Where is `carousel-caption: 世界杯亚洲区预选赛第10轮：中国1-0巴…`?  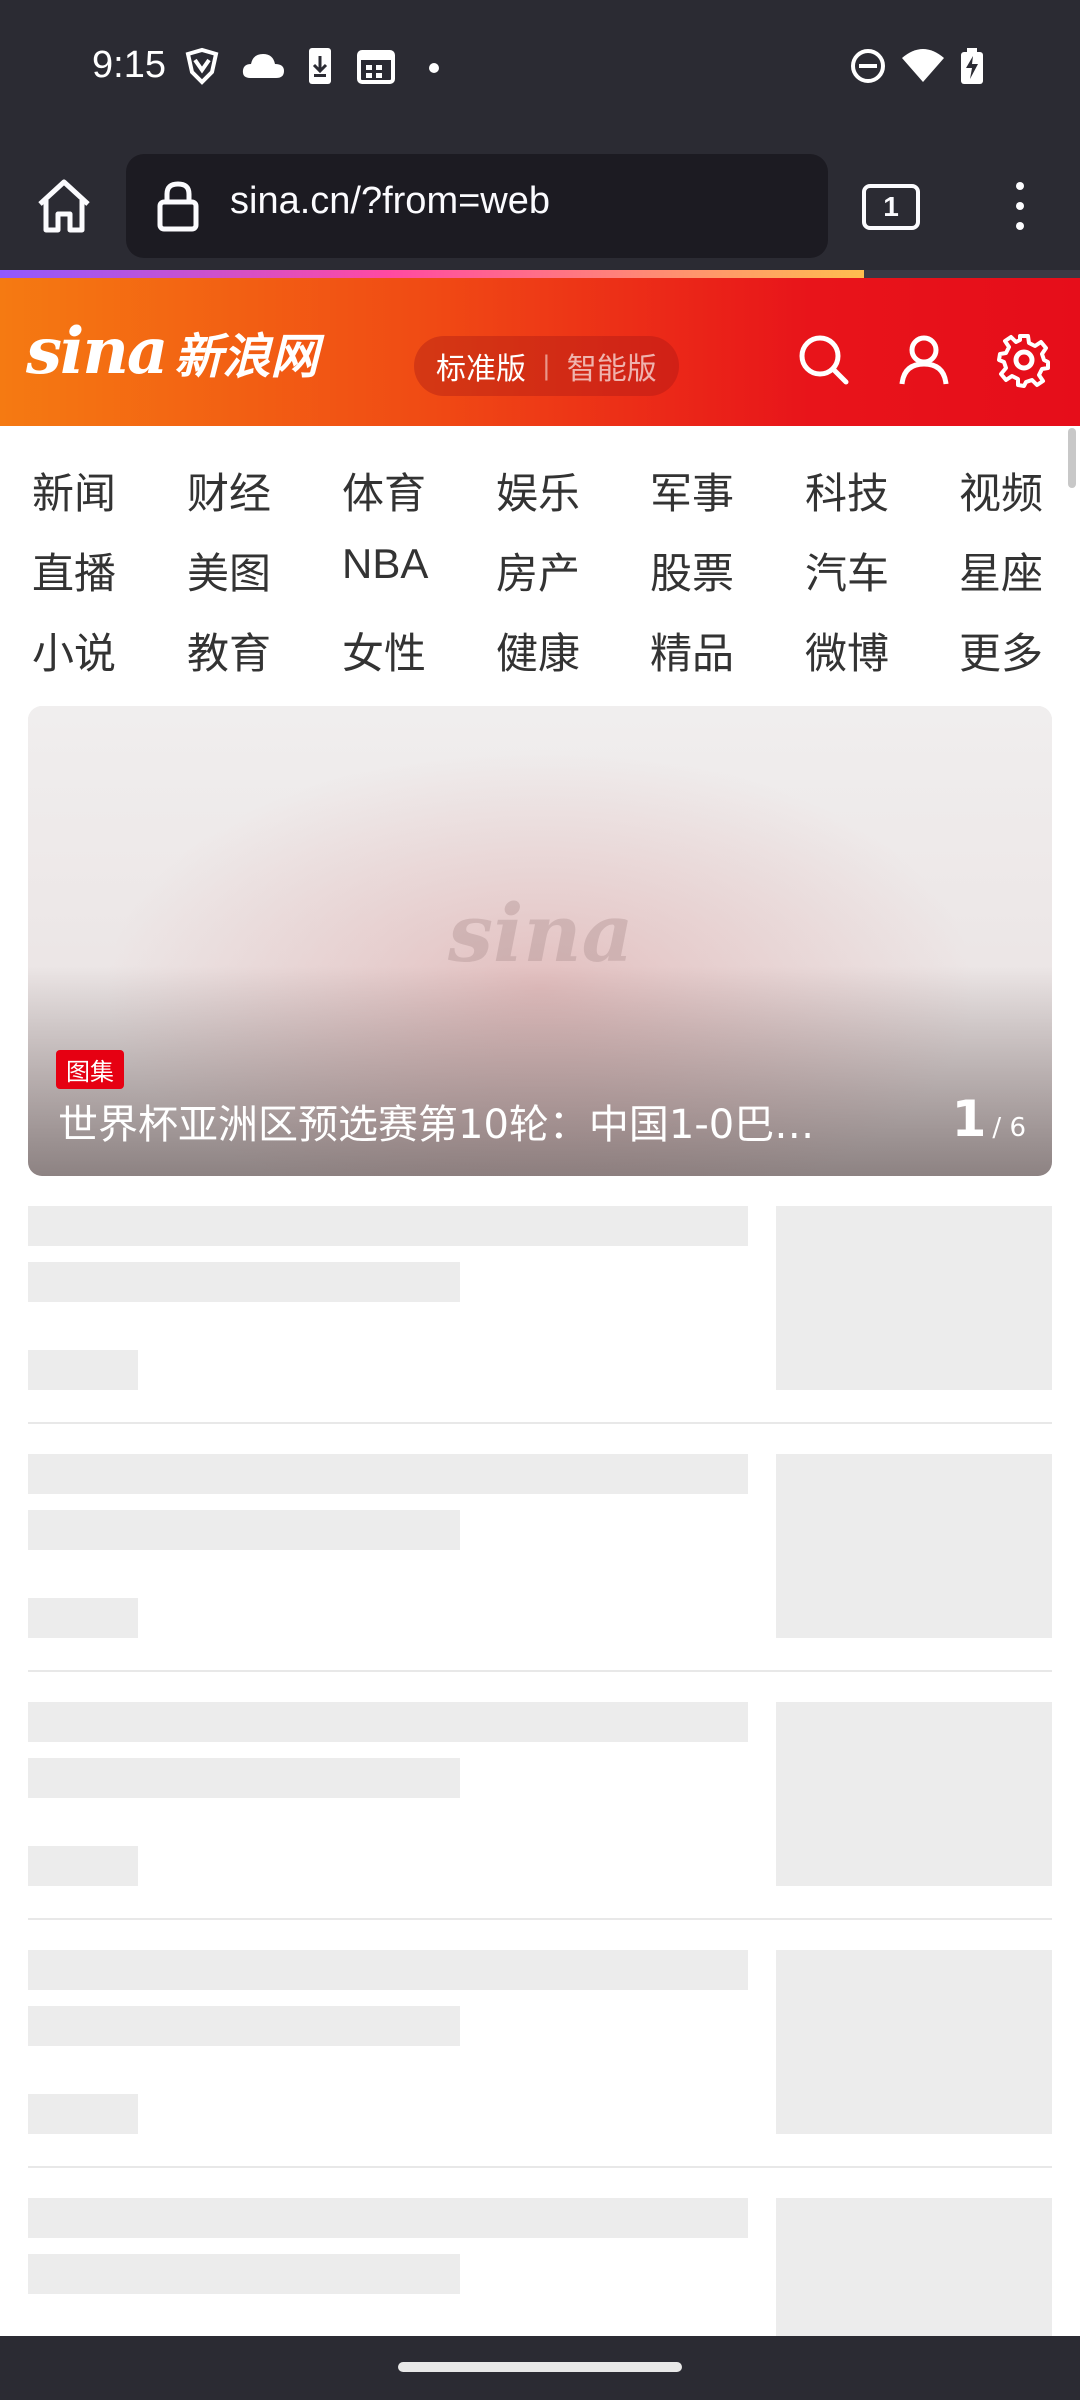
carousel-caption: 世界杯亚洲区预选赛第10轮：中国1-0巴… is located at coordinates (468, 1121).